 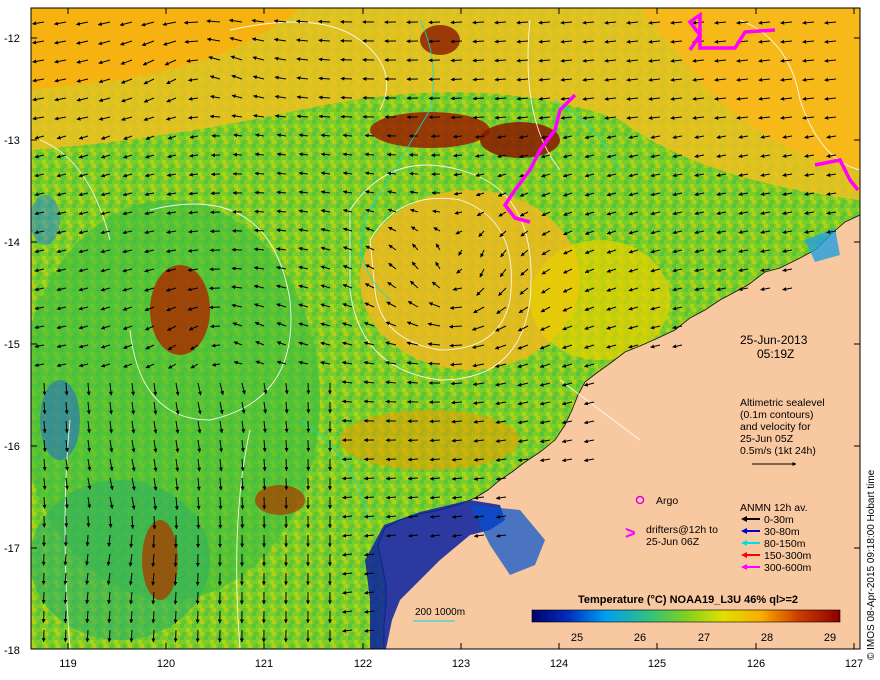 I want to click on altimetry-line: (0.1m contours), so click(x=777, y=415).